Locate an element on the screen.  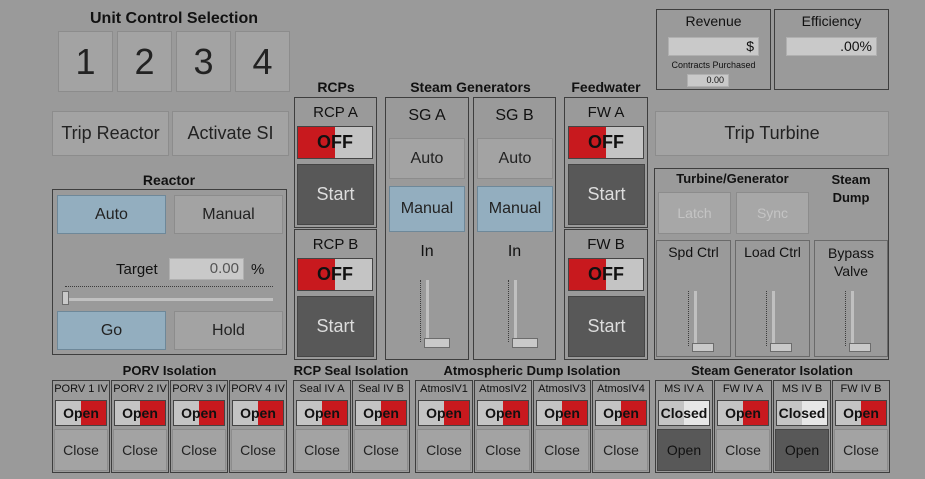
spd-ctrl-track is located at coordinates (695, 318).